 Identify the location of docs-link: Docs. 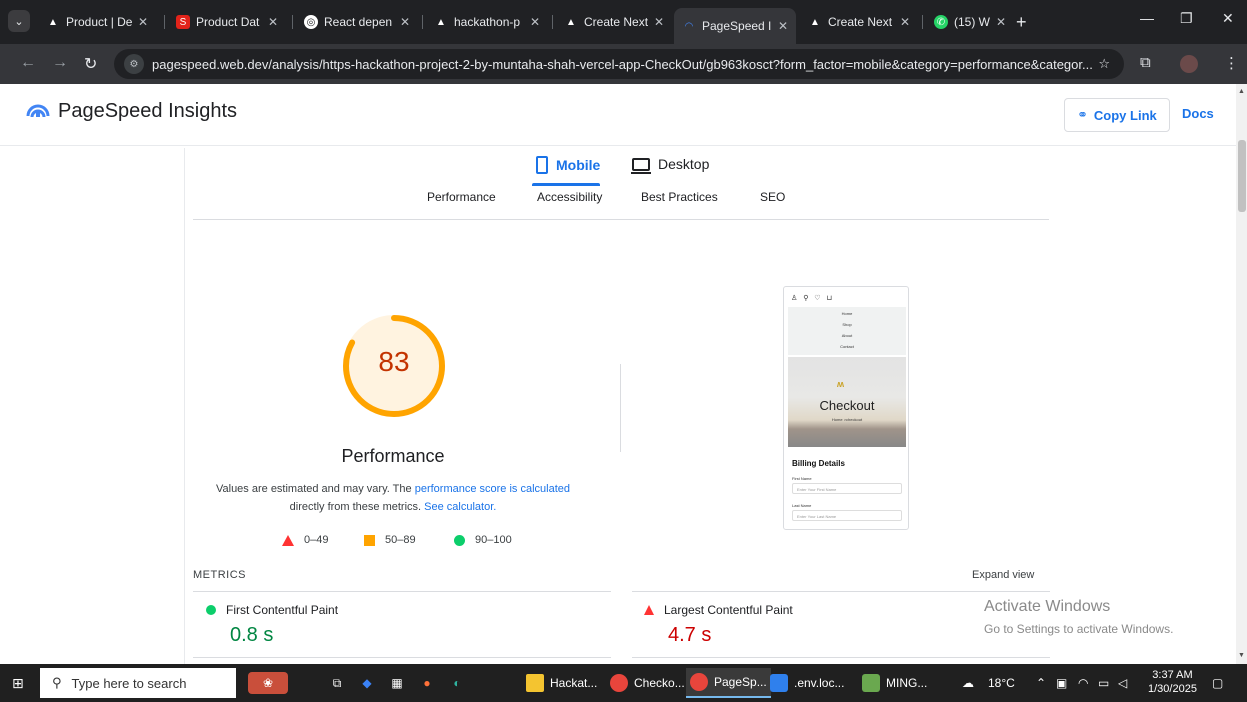
(1198, 113).